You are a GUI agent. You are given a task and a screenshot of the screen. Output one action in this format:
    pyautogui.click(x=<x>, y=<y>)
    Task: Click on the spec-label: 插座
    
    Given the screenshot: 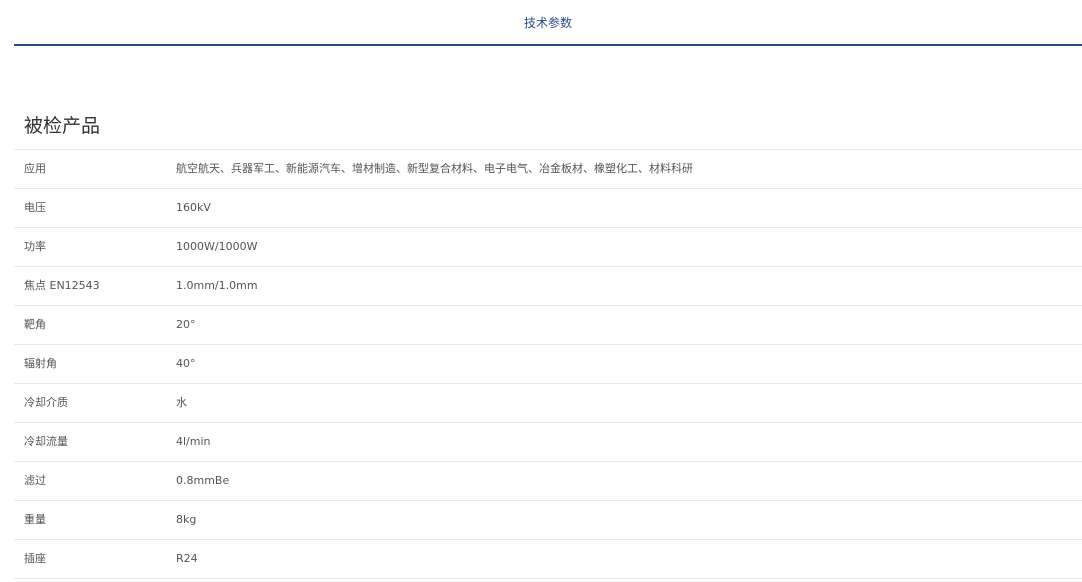 What is the action you would take?
    pyautogui.click(x=35, y=558)
    